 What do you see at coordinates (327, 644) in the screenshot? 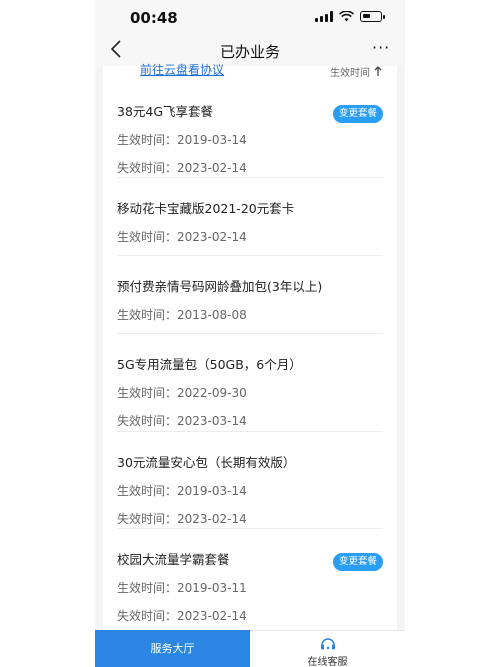
I see `headset-icon` at bounding box center [327, 644].